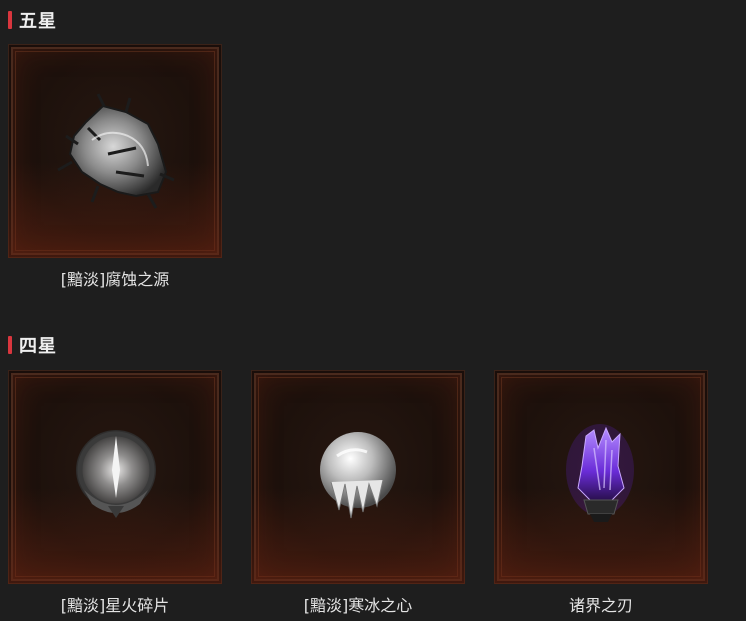 The width and height of the screenshot is (746, 621). I want to click on frost-heart-icon, so click(358, 475).